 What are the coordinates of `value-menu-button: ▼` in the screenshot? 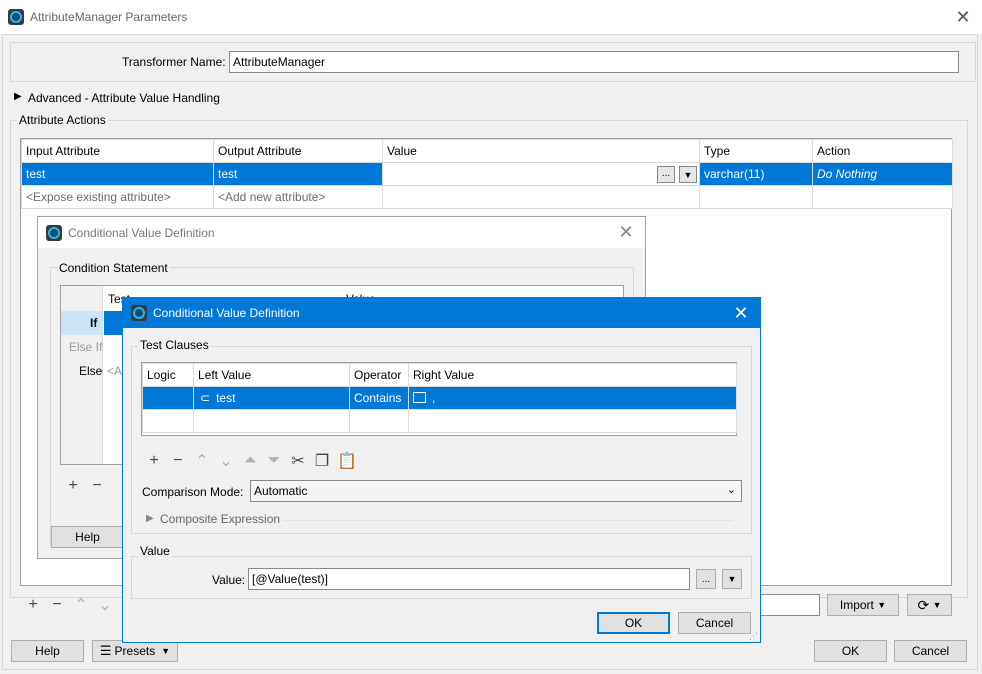 It's located at (732, 579).